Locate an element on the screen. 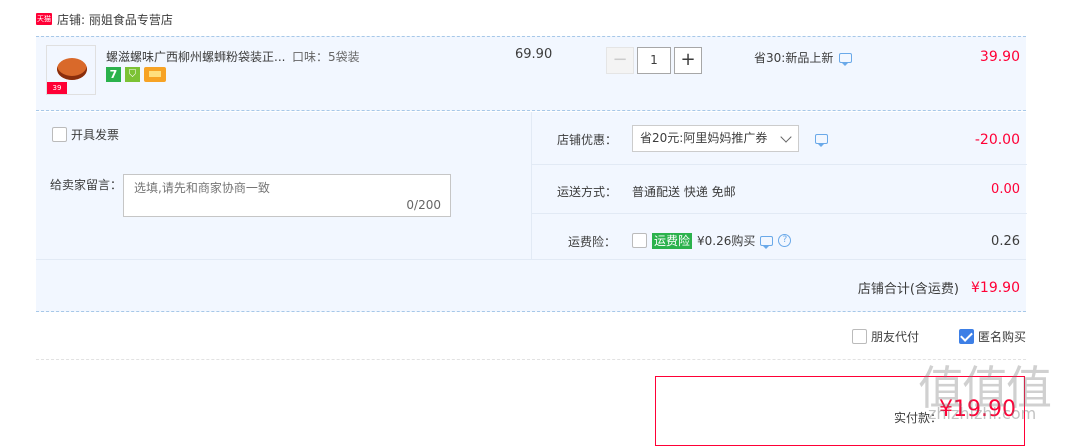  chevron-down-icon is located at coordinates (786, 137).